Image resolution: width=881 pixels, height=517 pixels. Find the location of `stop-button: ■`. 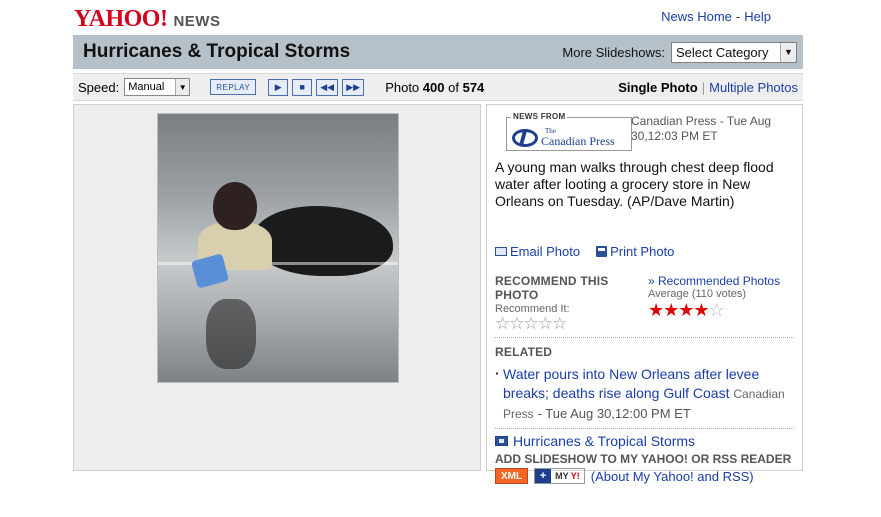

stop-button: ■ is located at coordinates (302, 87).